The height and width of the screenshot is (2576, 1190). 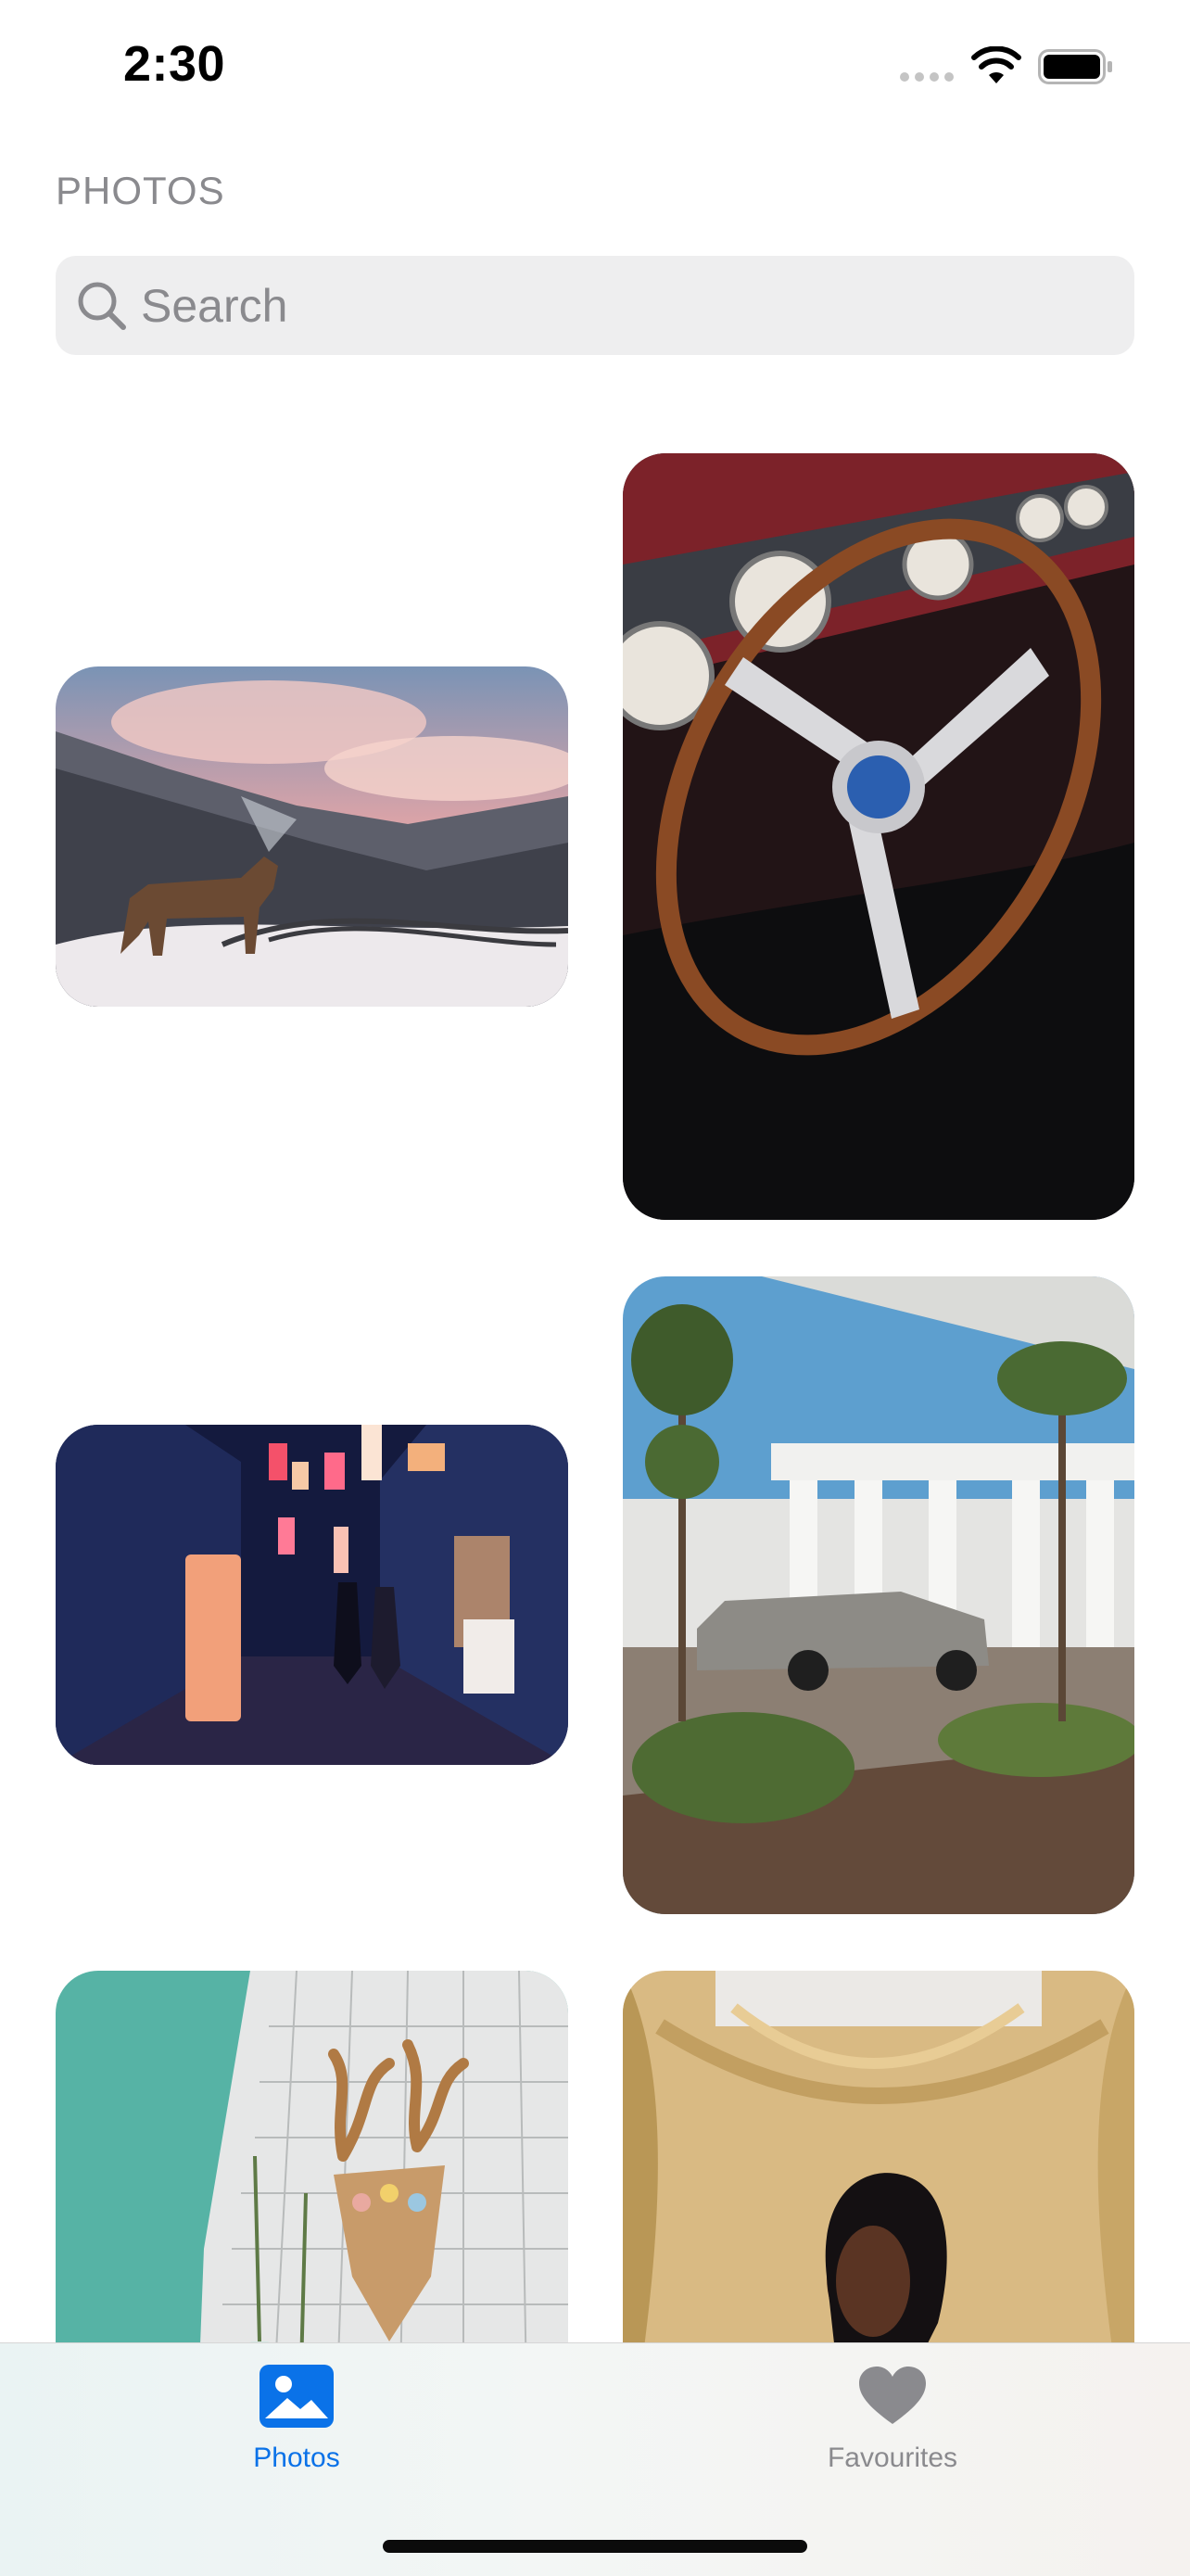 I want to click on magnifying-glass-icon, so click(x=102, y=306).